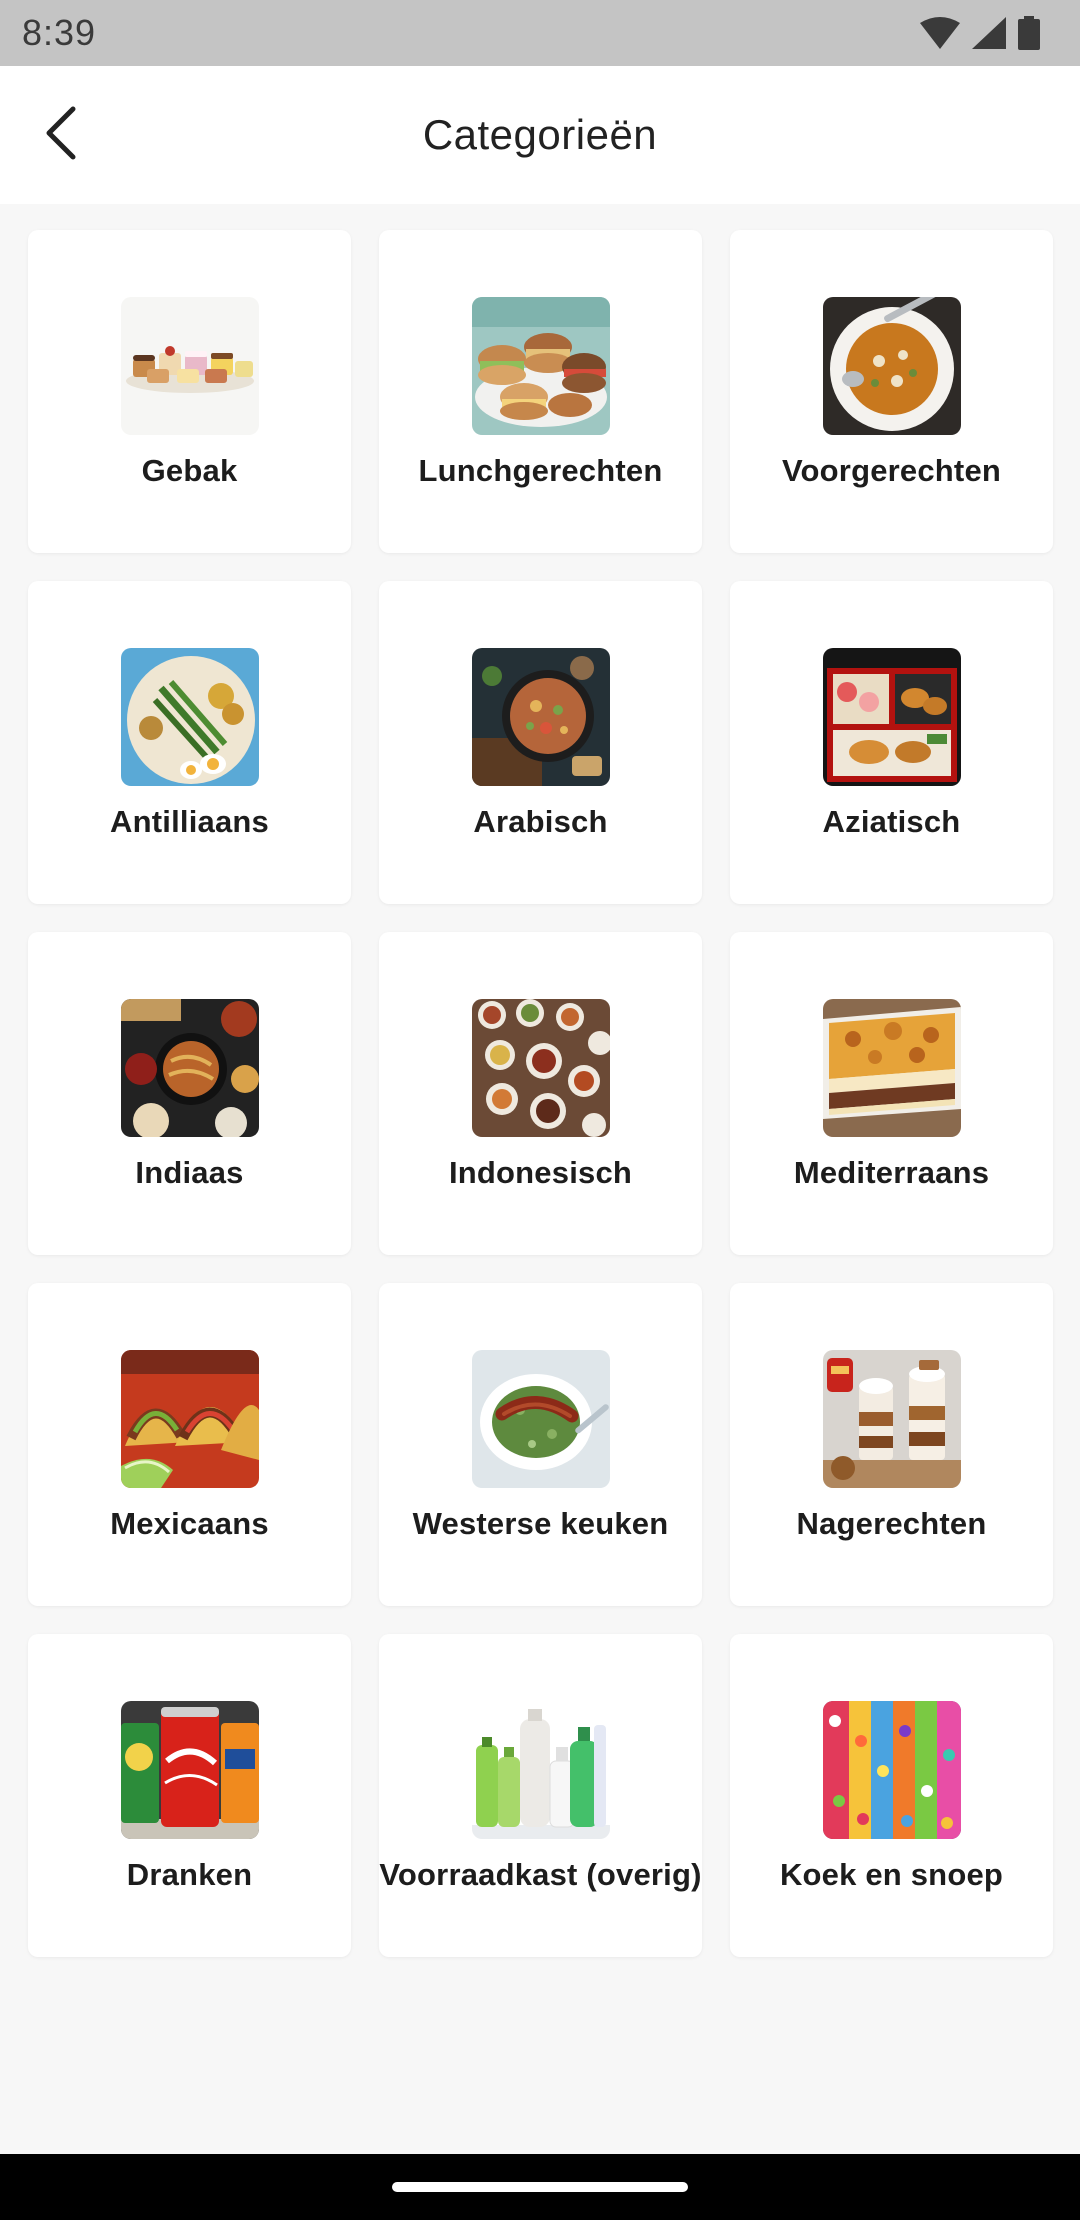  I want to click on category-card-mediterraans: Mediterraans, so click(891, 1093).